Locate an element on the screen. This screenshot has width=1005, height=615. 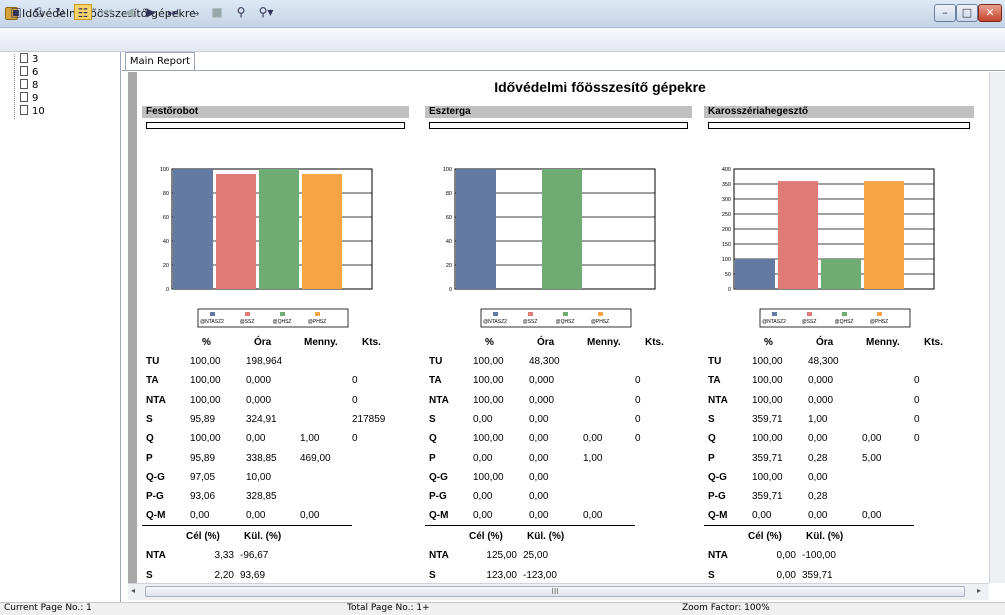
zoom-icon: ⚲▾ is located at coordinates (266, 12).